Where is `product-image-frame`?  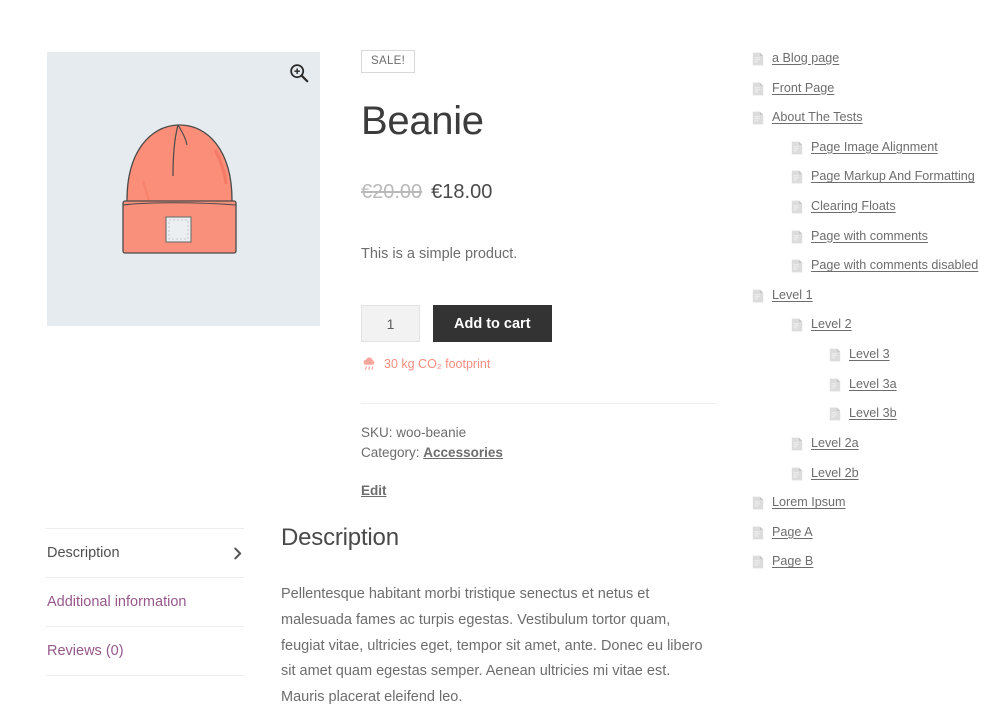 product-image-frame is located at coordinates (183, 189).